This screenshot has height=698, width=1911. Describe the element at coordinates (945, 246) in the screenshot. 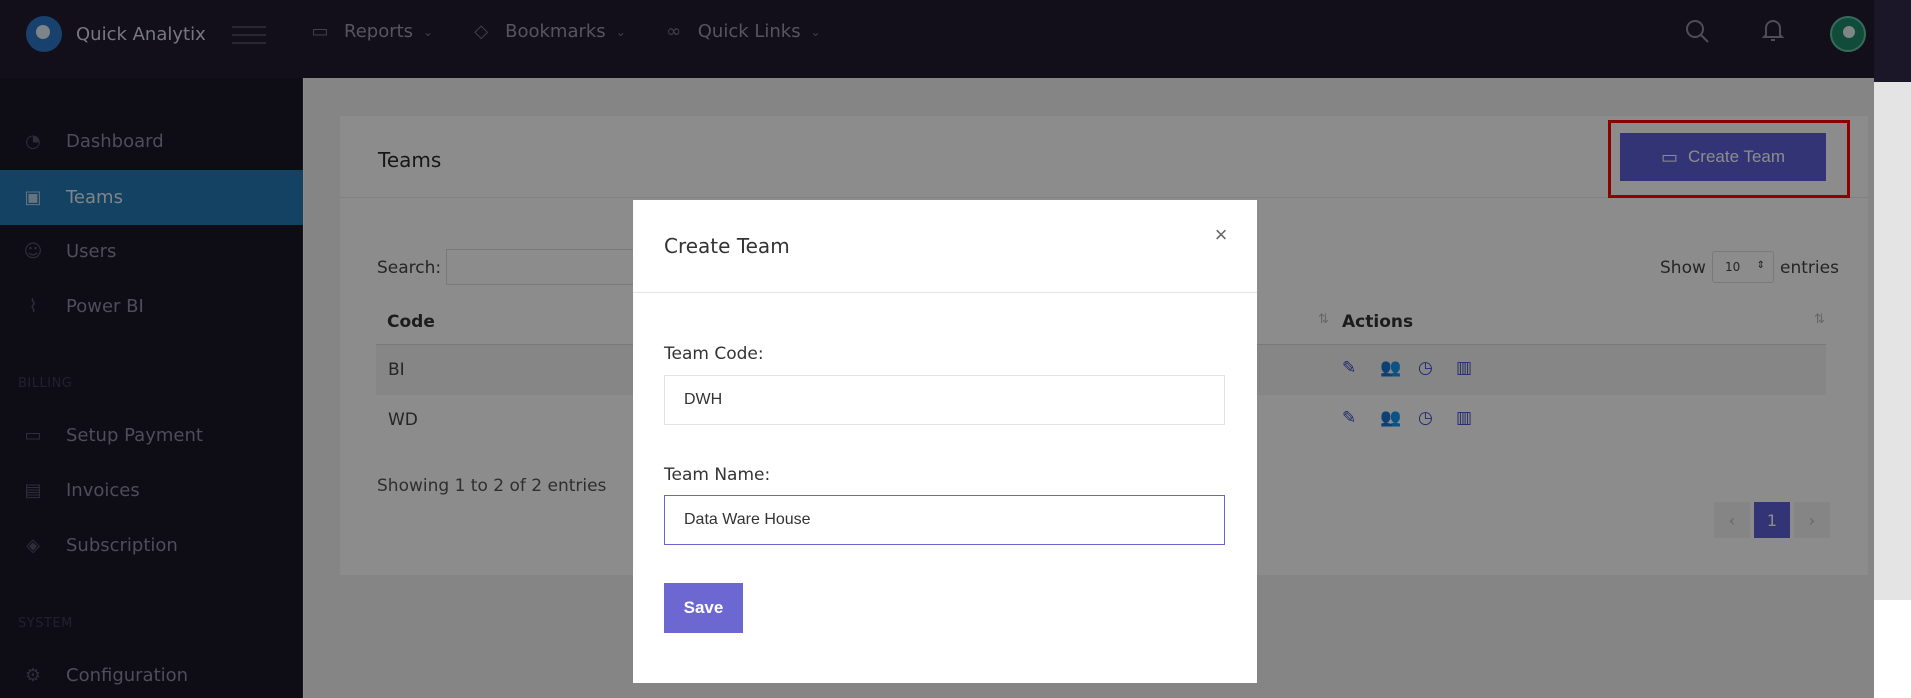

I see `modal-header: Create Team ×` at that location.